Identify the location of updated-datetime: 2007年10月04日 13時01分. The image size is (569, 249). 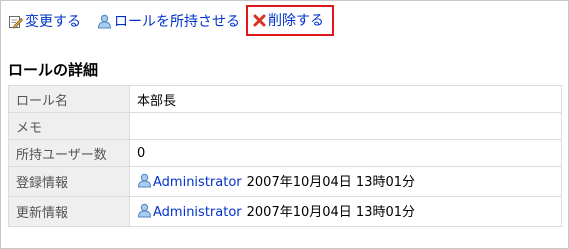
(331, 212).